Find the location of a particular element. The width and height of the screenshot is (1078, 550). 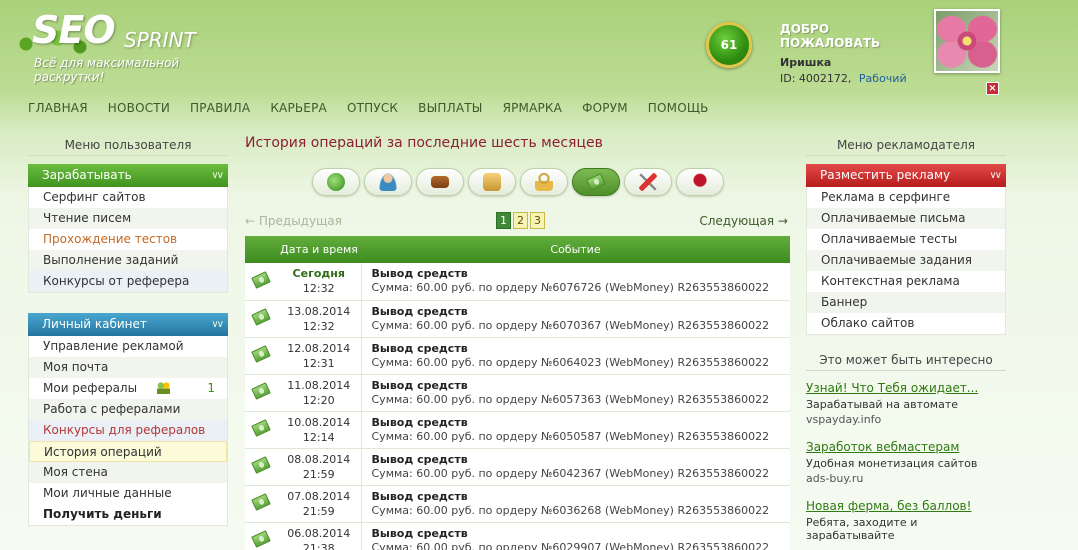

page-1: 1 is located at coordinates (503, 220).